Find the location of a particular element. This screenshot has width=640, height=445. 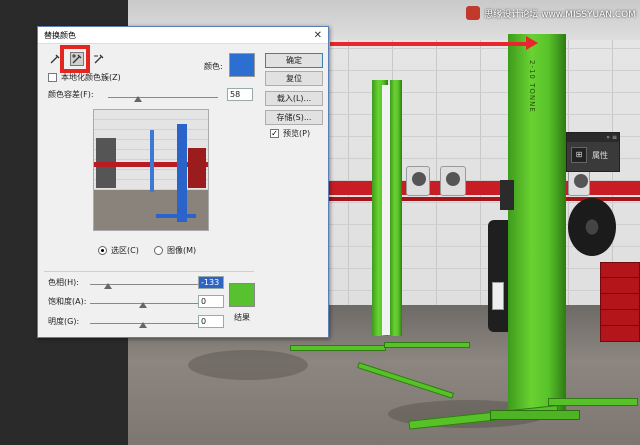

saturation-value: 0 is located at coordinates (211, 301).